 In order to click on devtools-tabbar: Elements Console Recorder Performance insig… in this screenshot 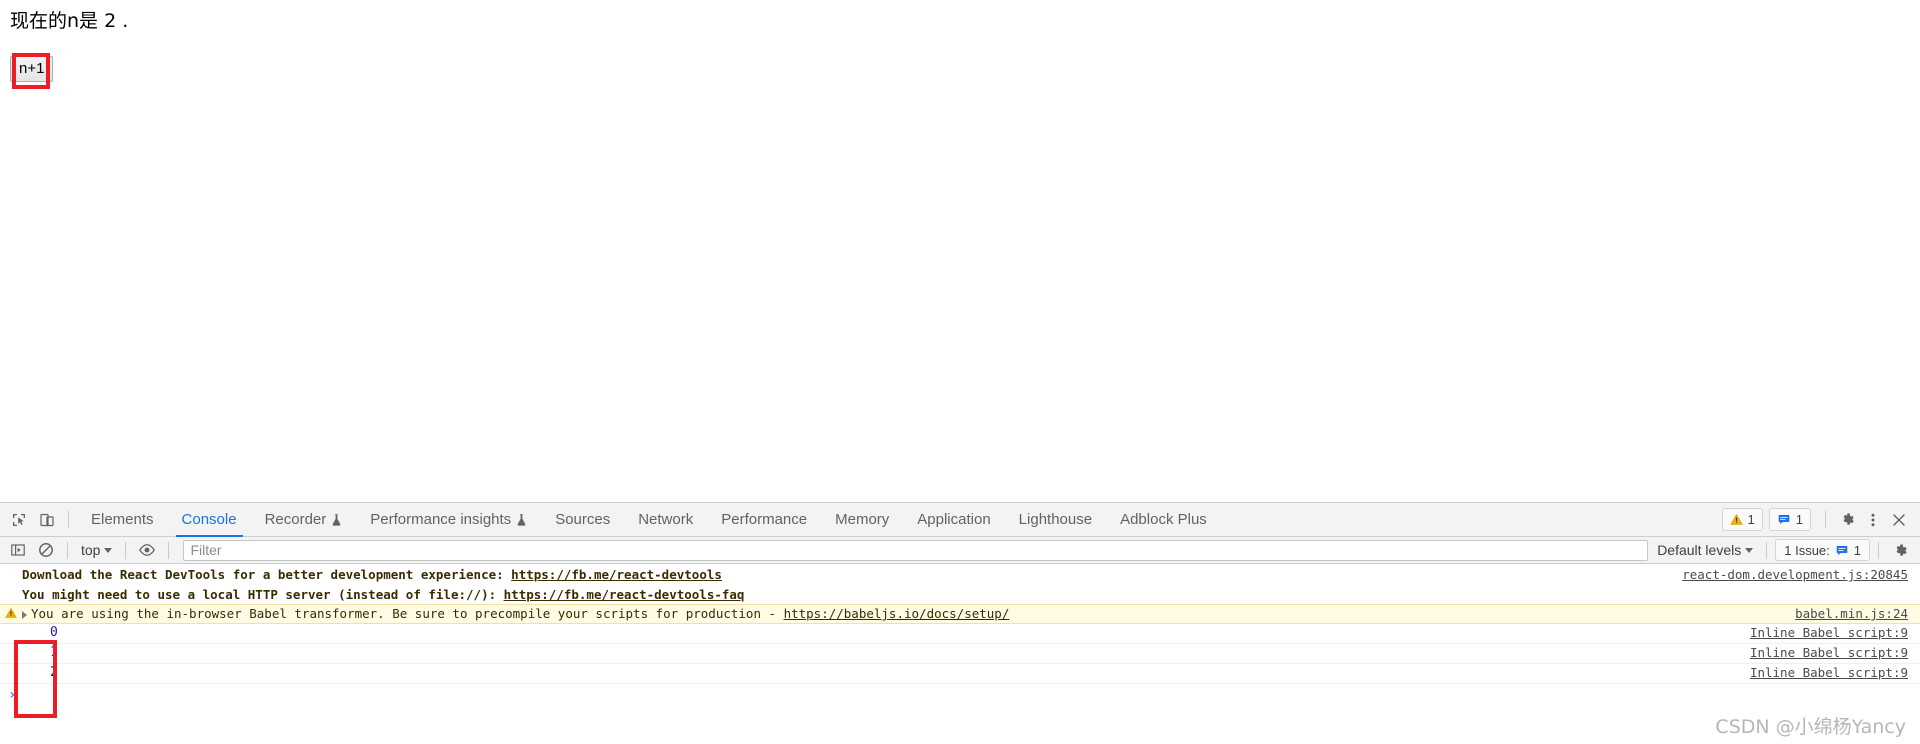, I will do `click(960, 520)`.